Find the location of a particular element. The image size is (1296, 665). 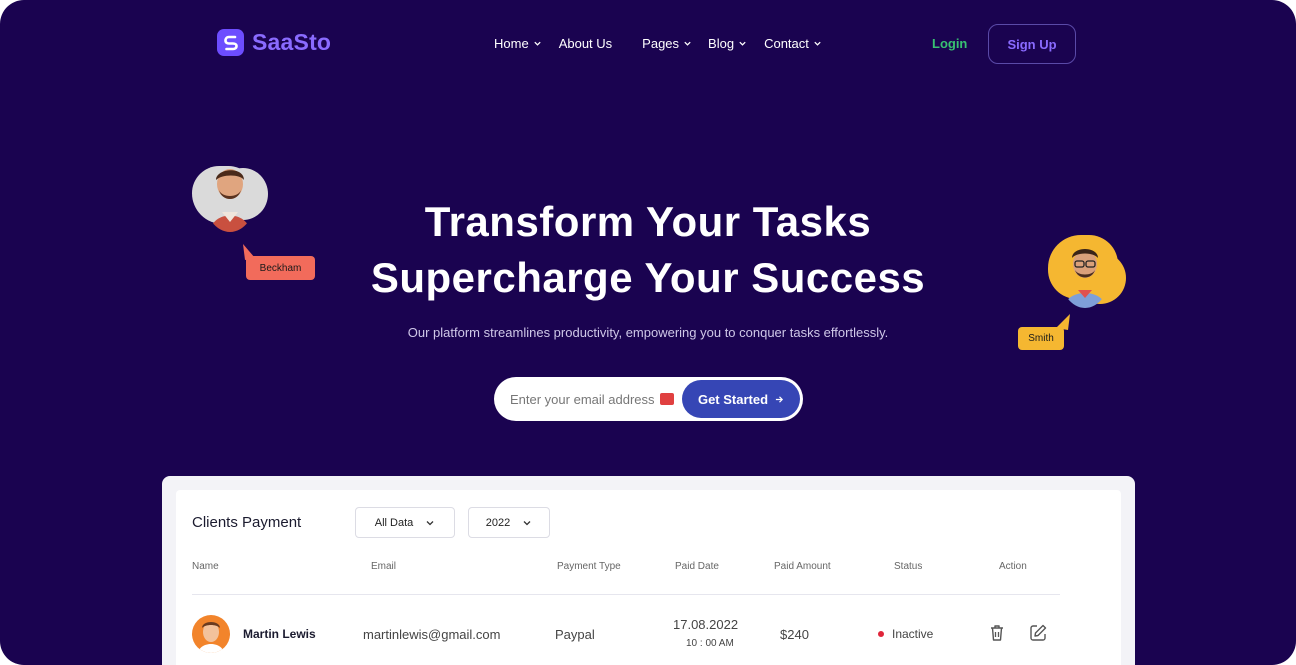

nav-pages: Pages is located at coordinates (667, 43).